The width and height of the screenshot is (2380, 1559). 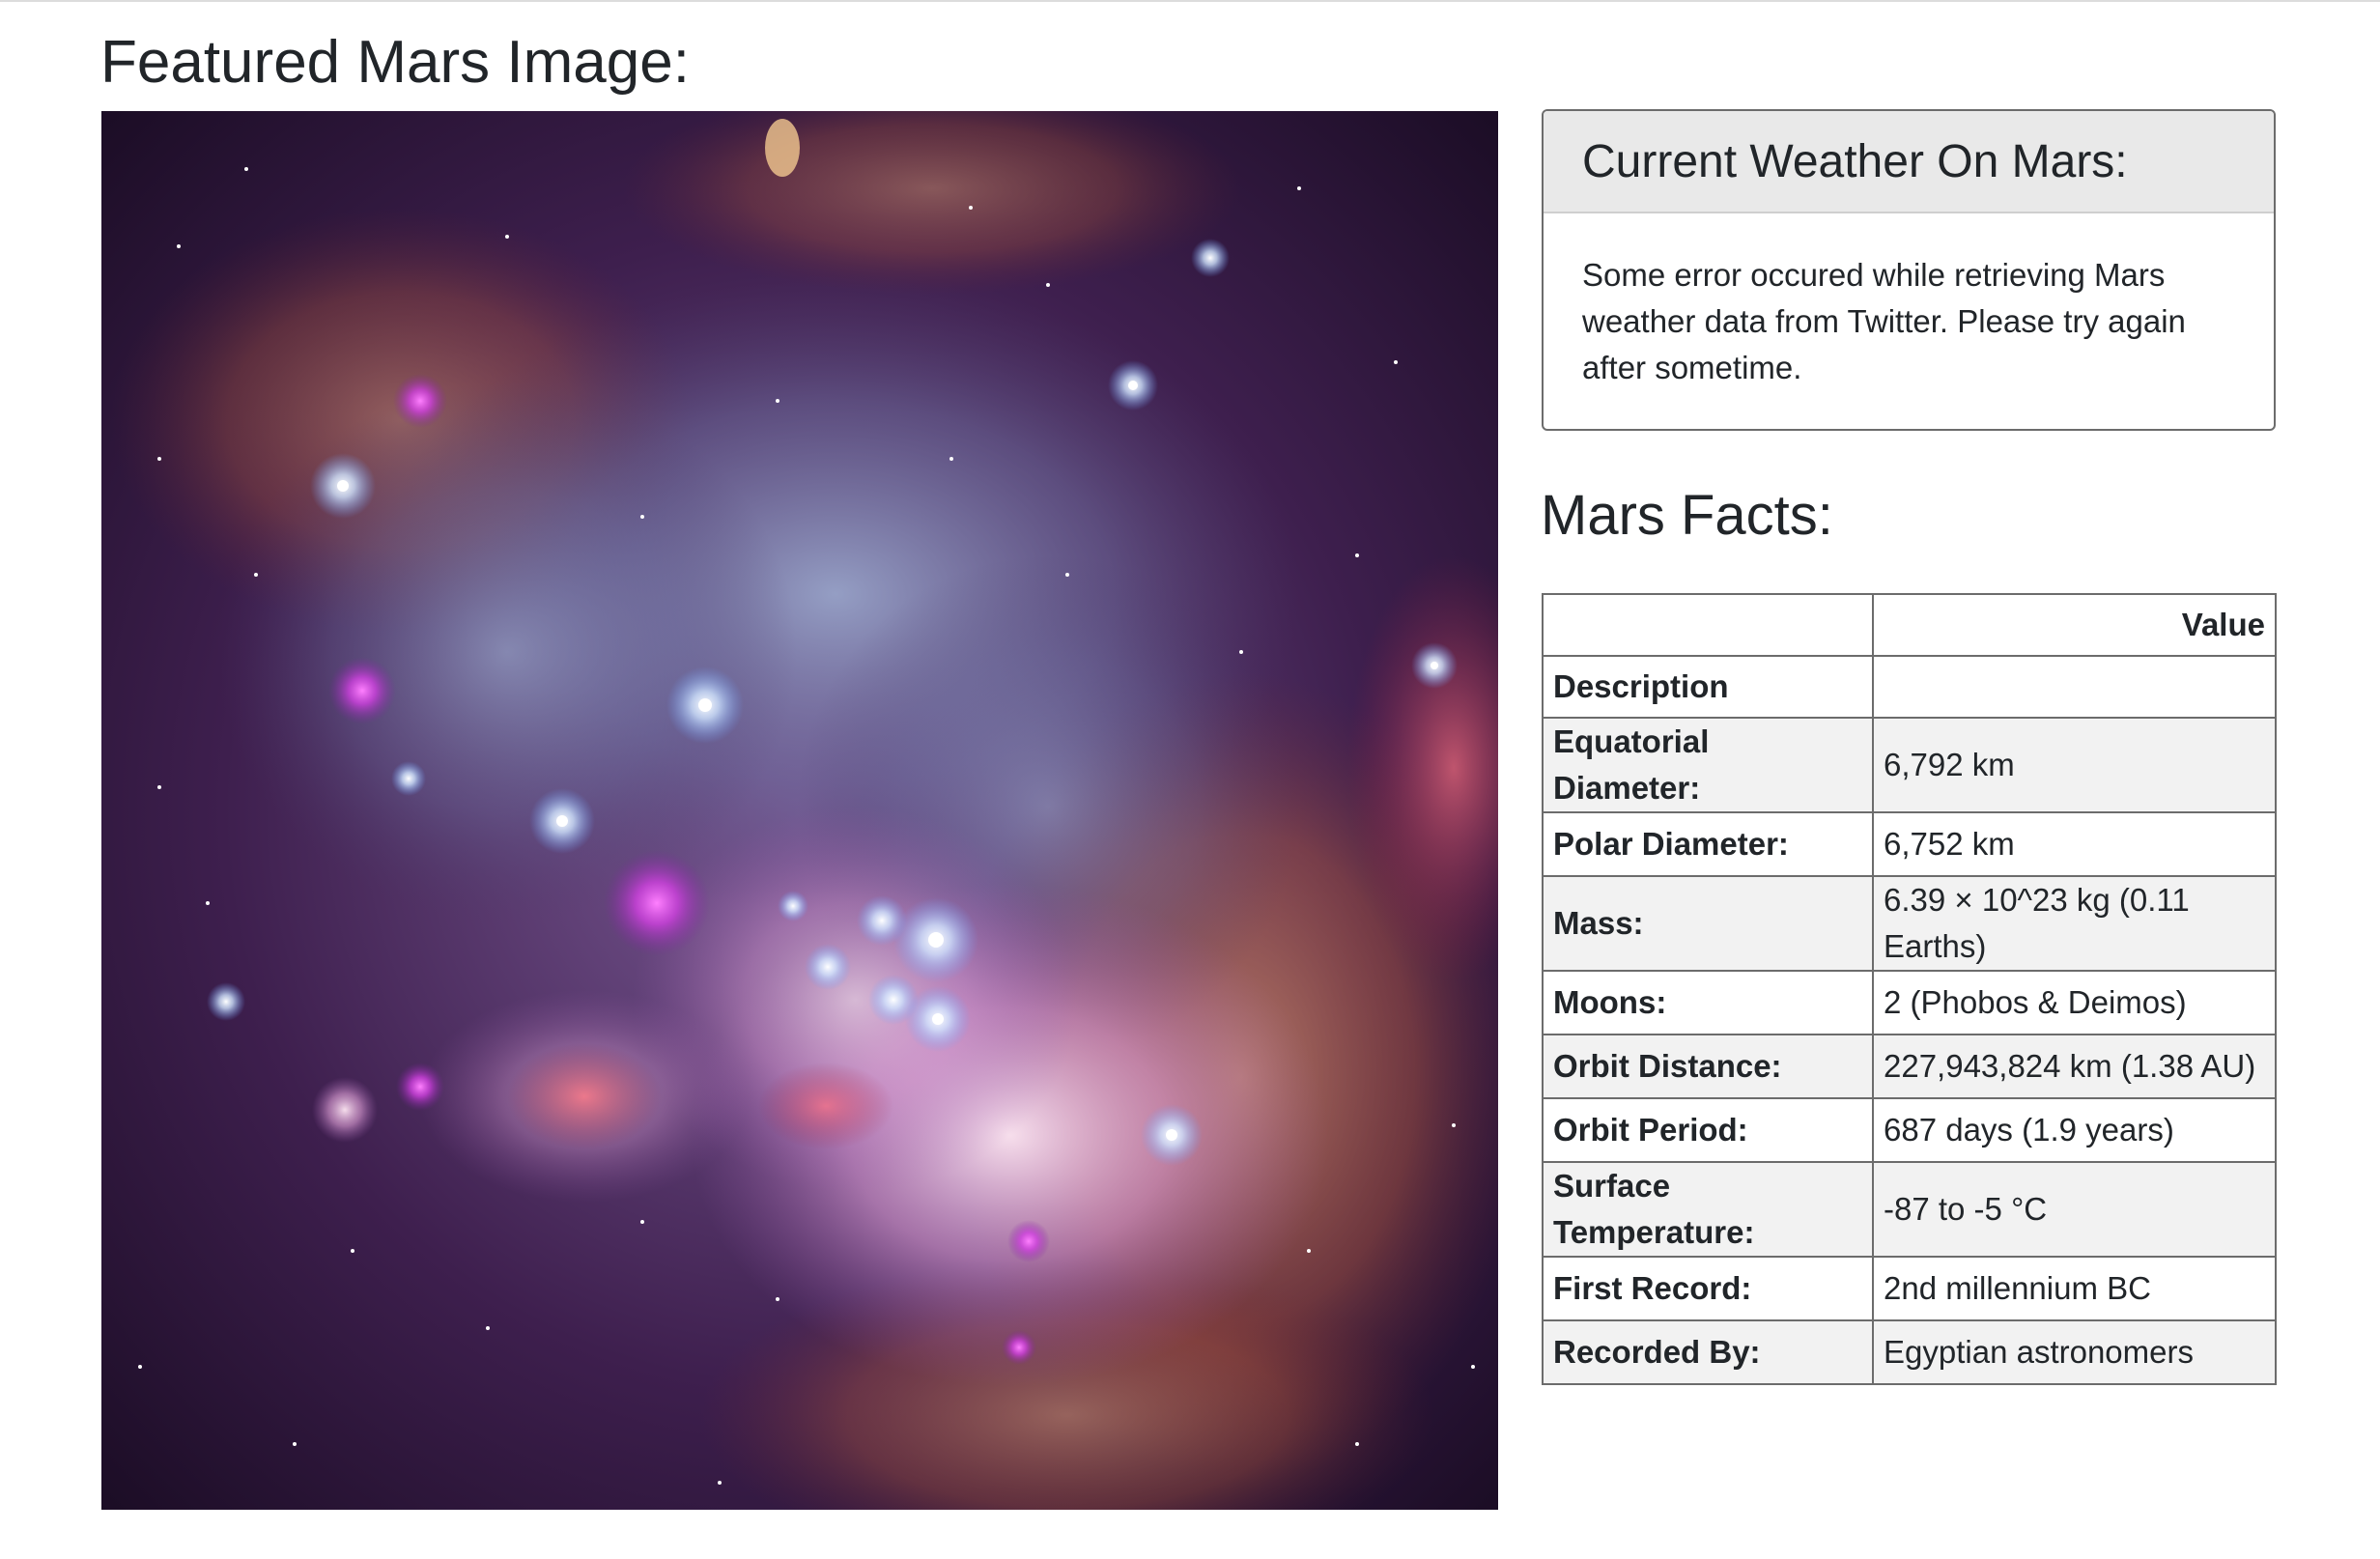 I want to click on table-row: Orbit Period: 687 days (1.9 years), so click(x=1910, y=1130).